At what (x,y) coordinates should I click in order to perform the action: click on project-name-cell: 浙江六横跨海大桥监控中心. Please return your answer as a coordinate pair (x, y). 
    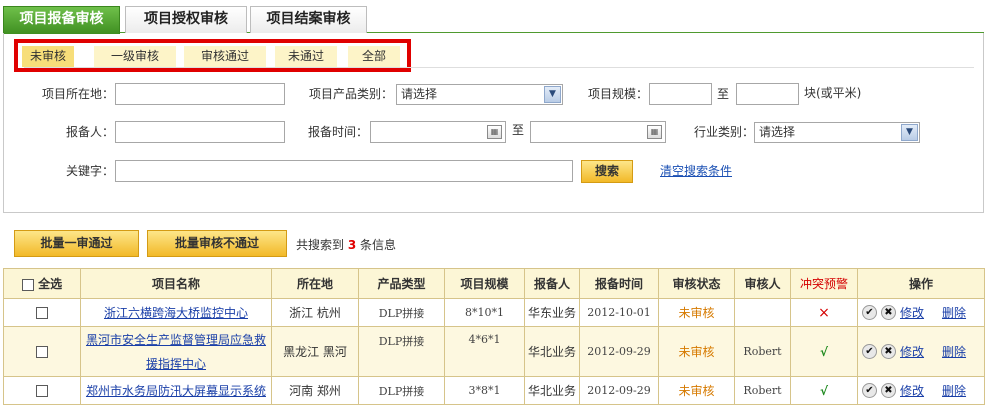
    Looking at the image, I should click on (176, 312).